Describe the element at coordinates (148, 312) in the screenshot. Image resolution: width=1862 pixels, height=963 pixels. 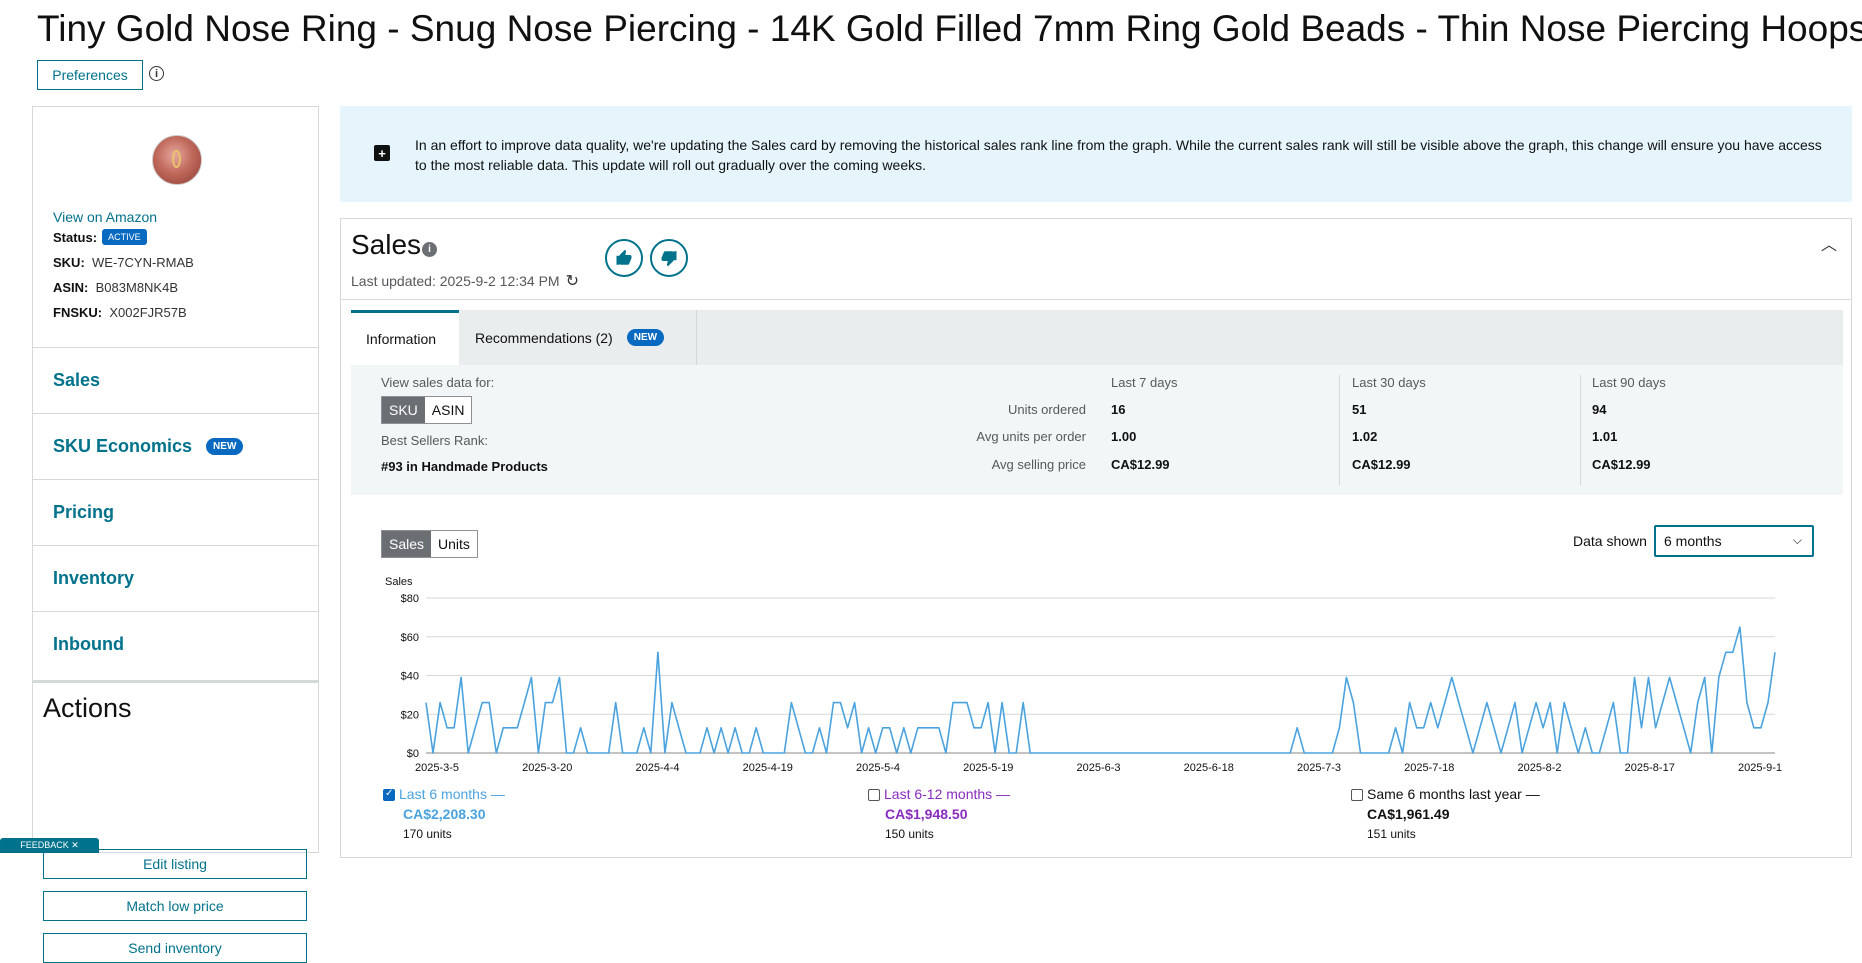
I see `fnsku-value: X002FJR57B` at that location.